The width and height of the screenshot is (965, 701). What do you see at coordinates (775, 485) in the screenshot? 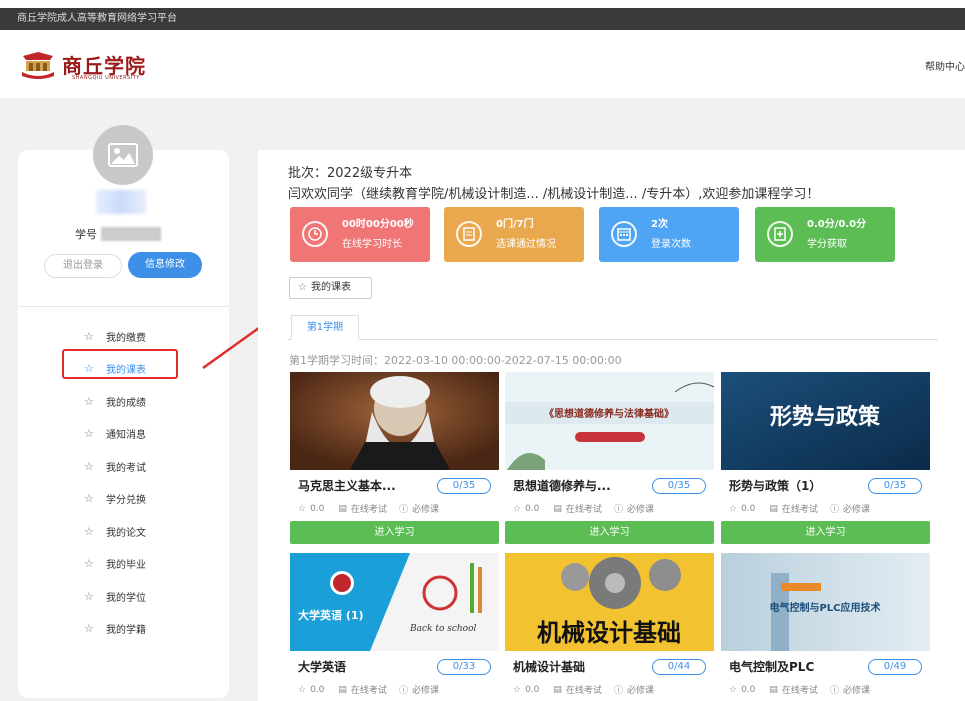
I see `course-title: 形势与政策（1）` at bounding box center [775, 485].